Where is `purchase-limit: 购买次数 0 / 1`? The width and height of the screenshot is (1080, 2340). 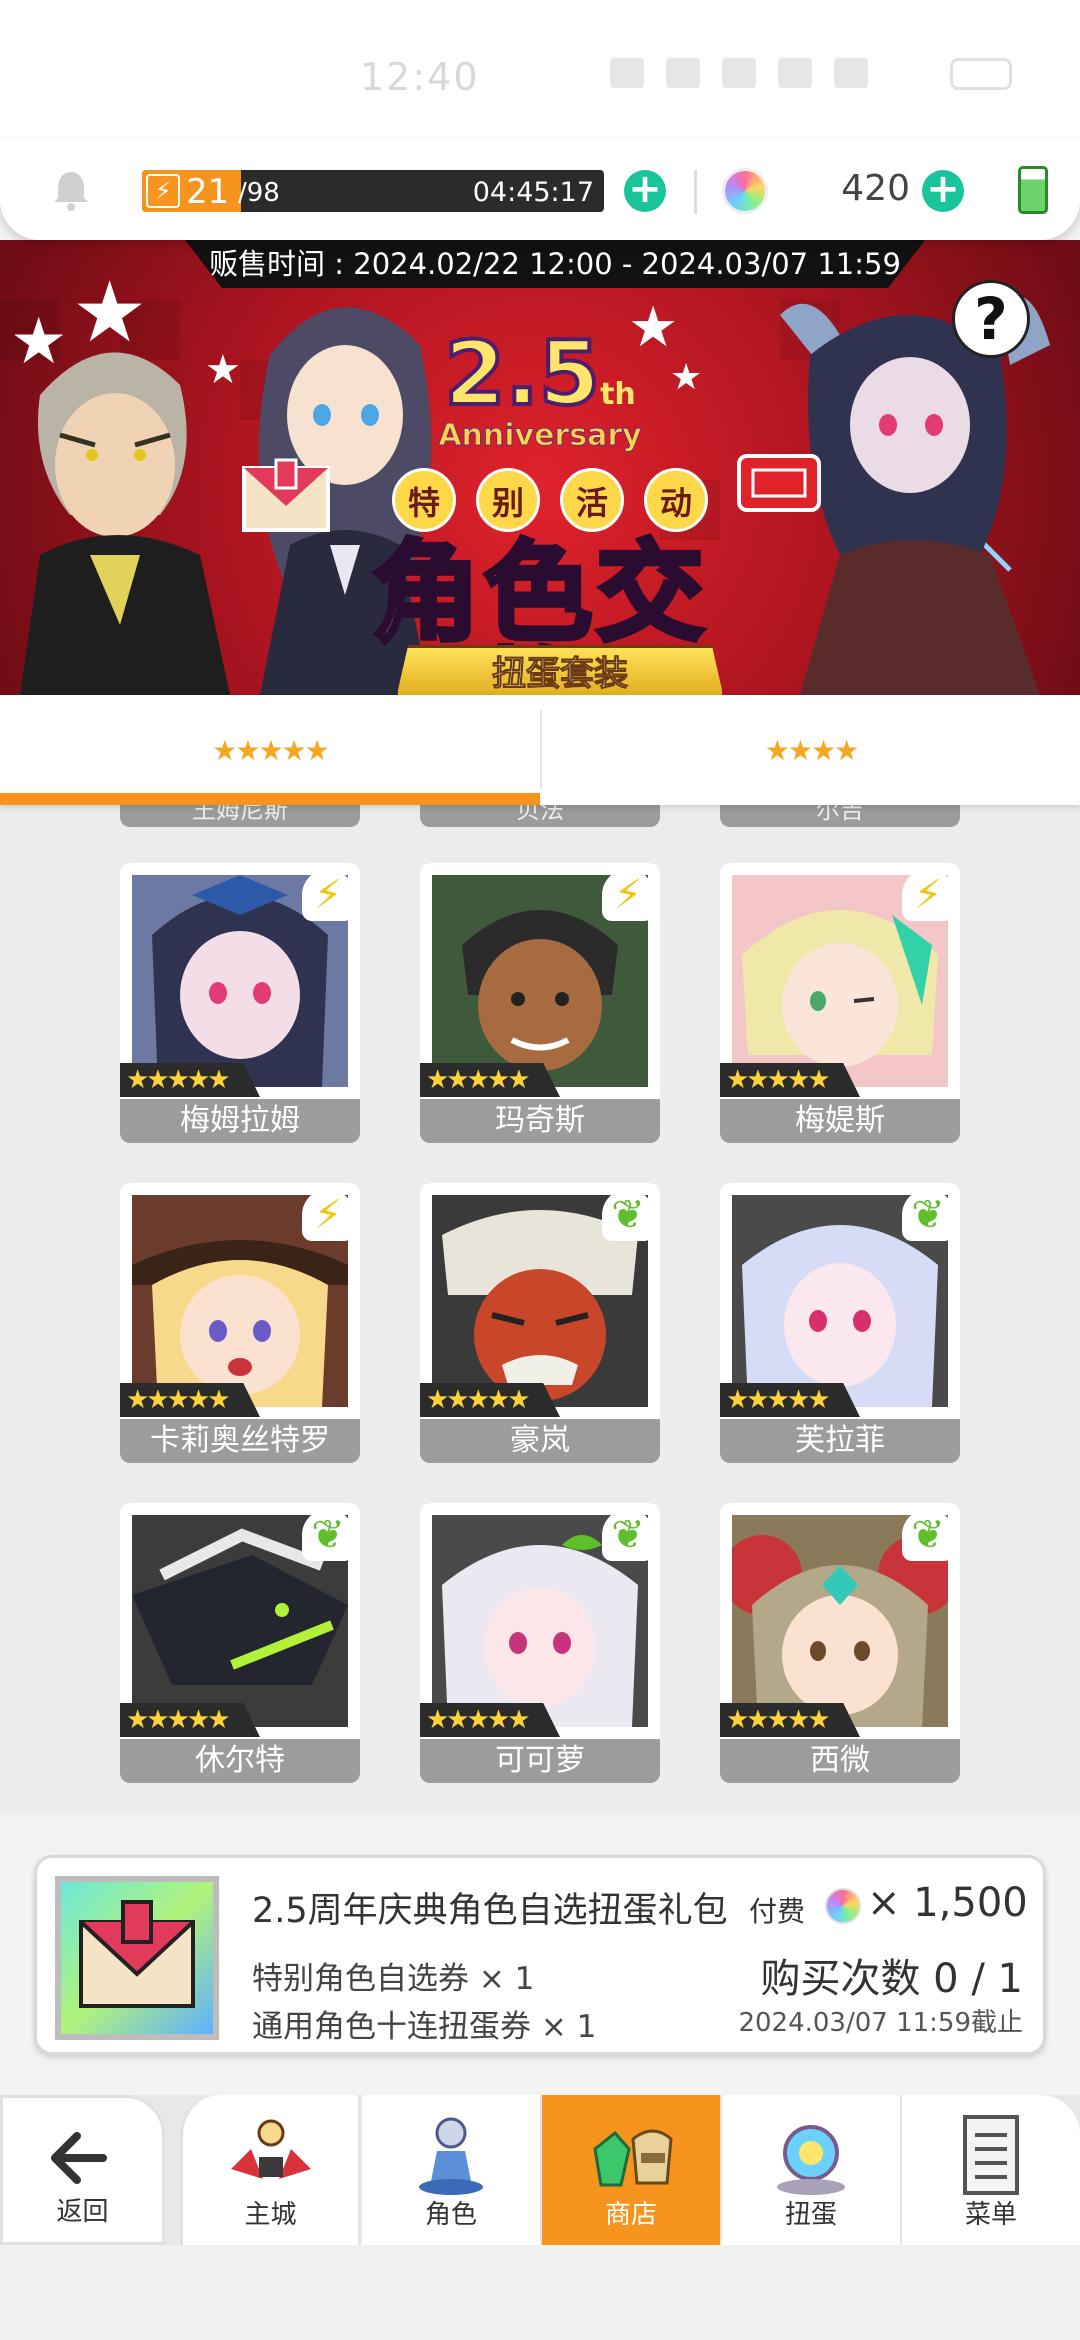
purchase-limit: 购买次数 0 / 1 is located at coordinates (891, 1979).